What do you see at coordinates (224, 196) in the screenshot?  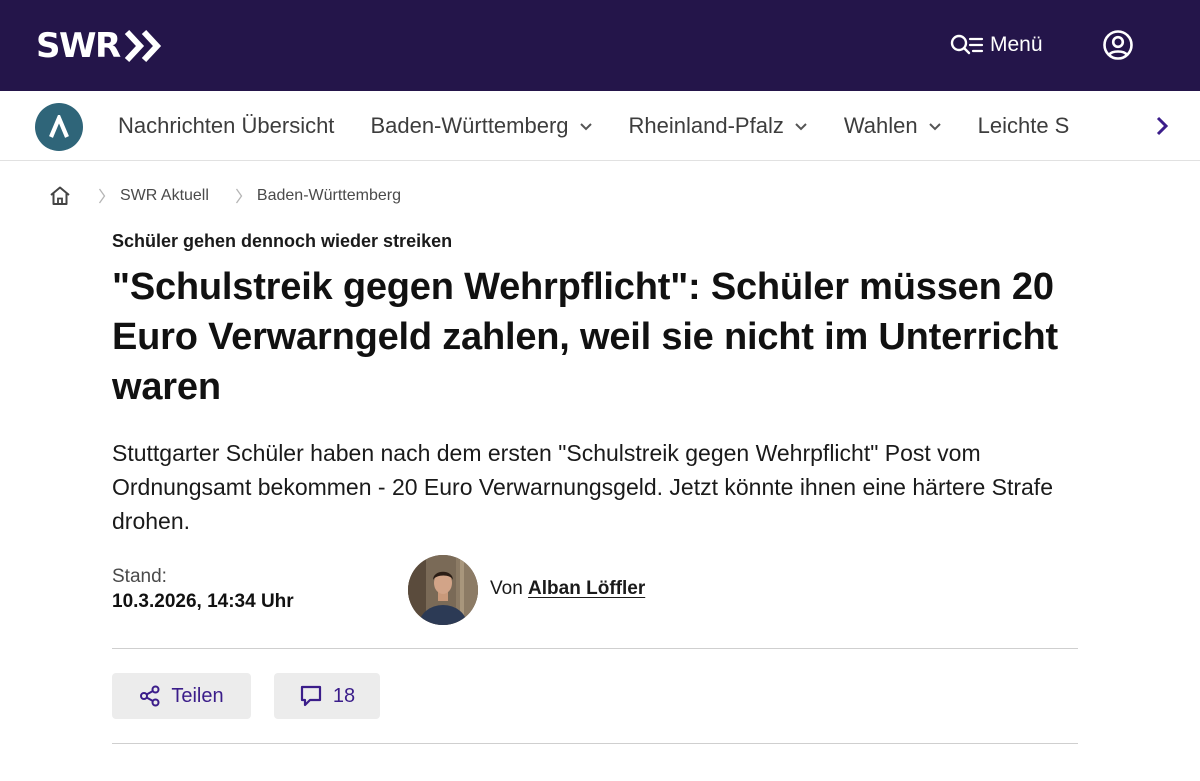 I see `breadcrumb: SWR Aktuell Baden-Württemberg` at bounding box center [224, 196].